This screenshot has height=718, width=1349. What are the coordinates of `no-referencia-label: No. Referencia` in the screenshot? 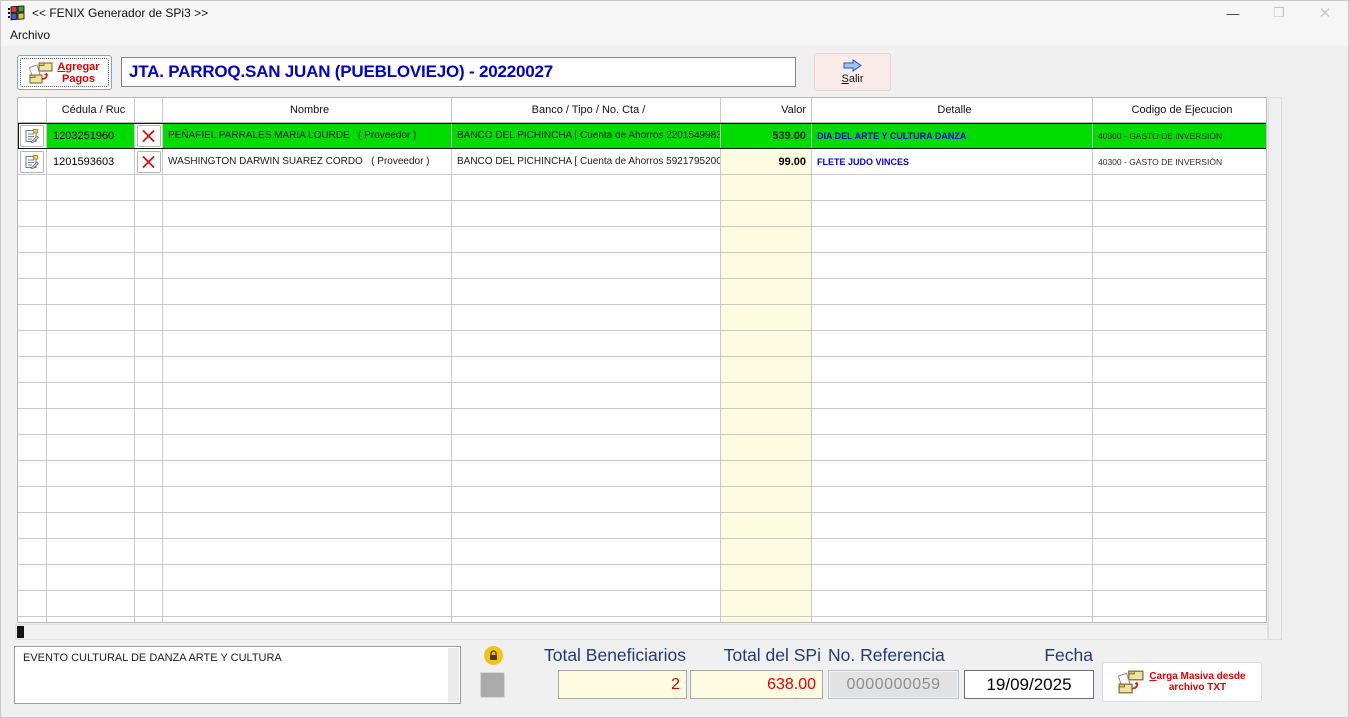 It's located at (886, 655).